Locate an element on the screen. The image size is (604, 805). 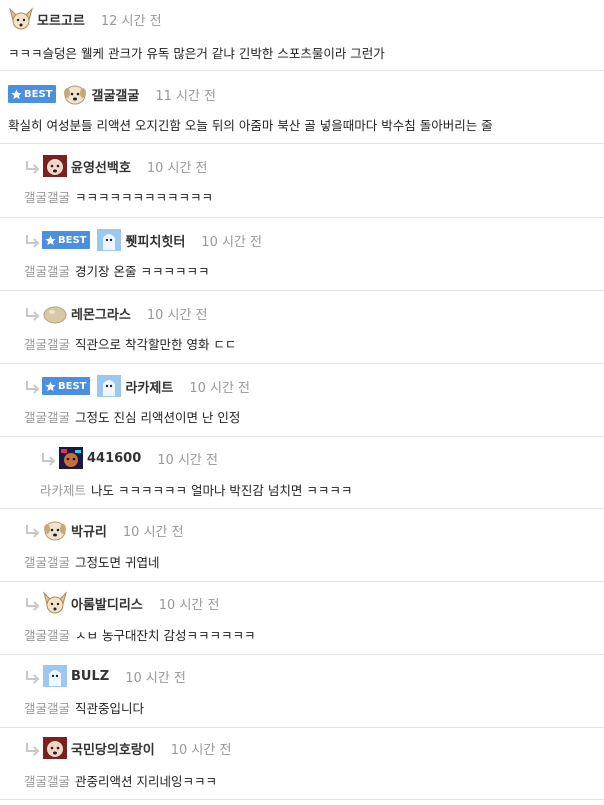
comment-nickname: 갤굴갤굴 is located at coordinates (115, 94).